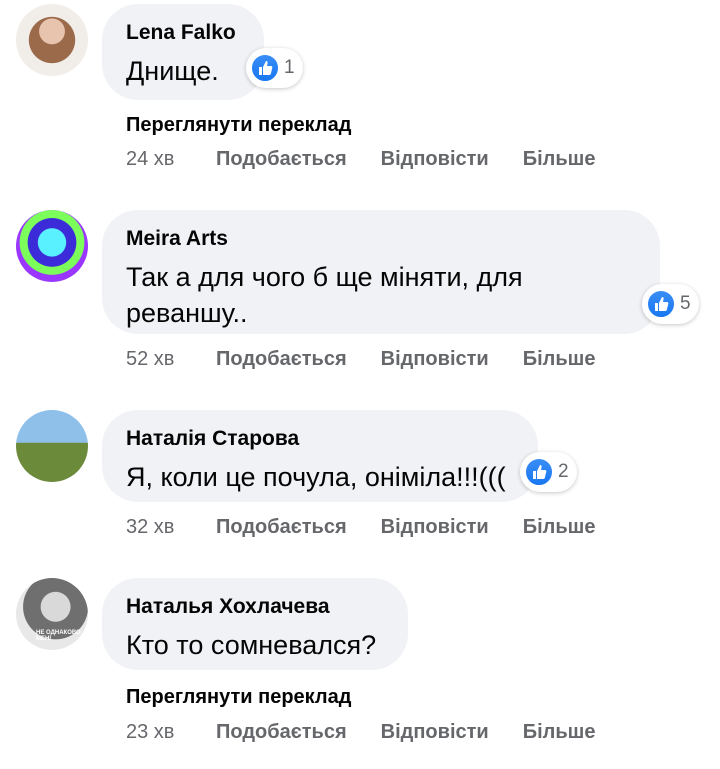 This screenshot has width=720, height=769. Describe the element at coordinates (58, 636) in the screenshot. I see `avatar-caption: НЕ ОДНАКОВО МЕНІ` at that location.